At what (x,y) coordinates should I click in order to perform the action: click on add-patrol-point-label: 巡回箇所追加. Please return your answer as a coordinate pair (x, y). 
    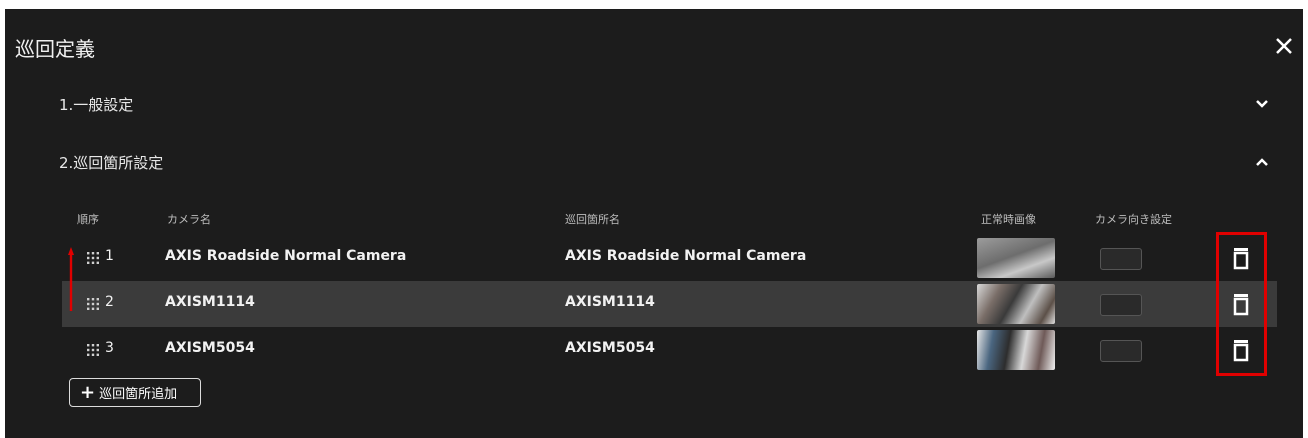
    Looking at the image, I should click on (138, 394).